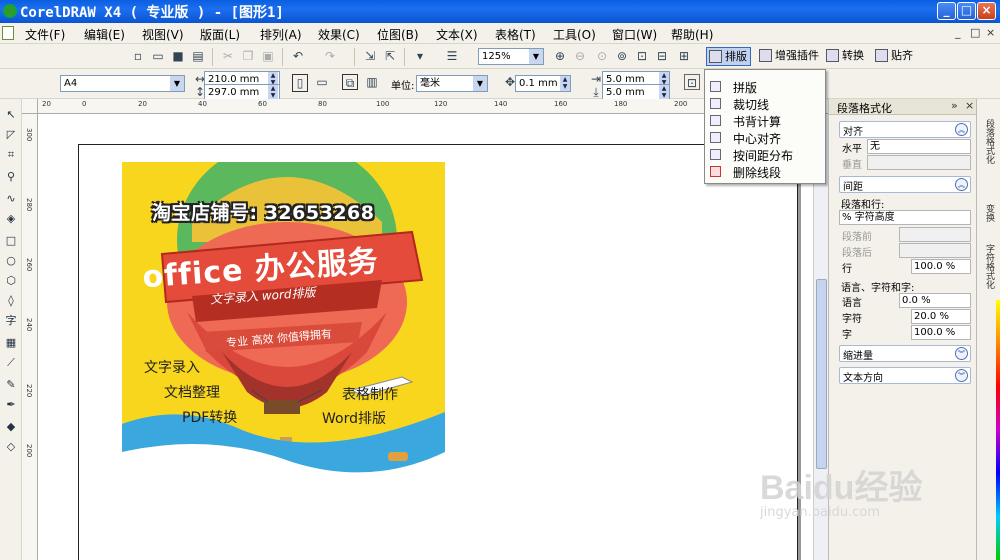 This screenshot has width=1000, height=560. What do you see at coordinates (281, 34) in the screenshot?
I see `menu-arrange: 排列(A)` at bounding box center [281, 34].